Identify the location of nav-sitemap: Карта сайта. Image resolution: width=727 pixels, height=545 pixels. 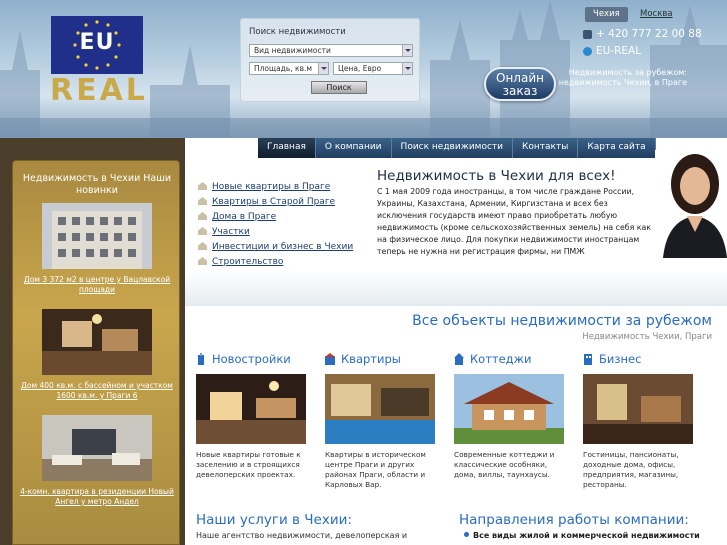
(617, 148).